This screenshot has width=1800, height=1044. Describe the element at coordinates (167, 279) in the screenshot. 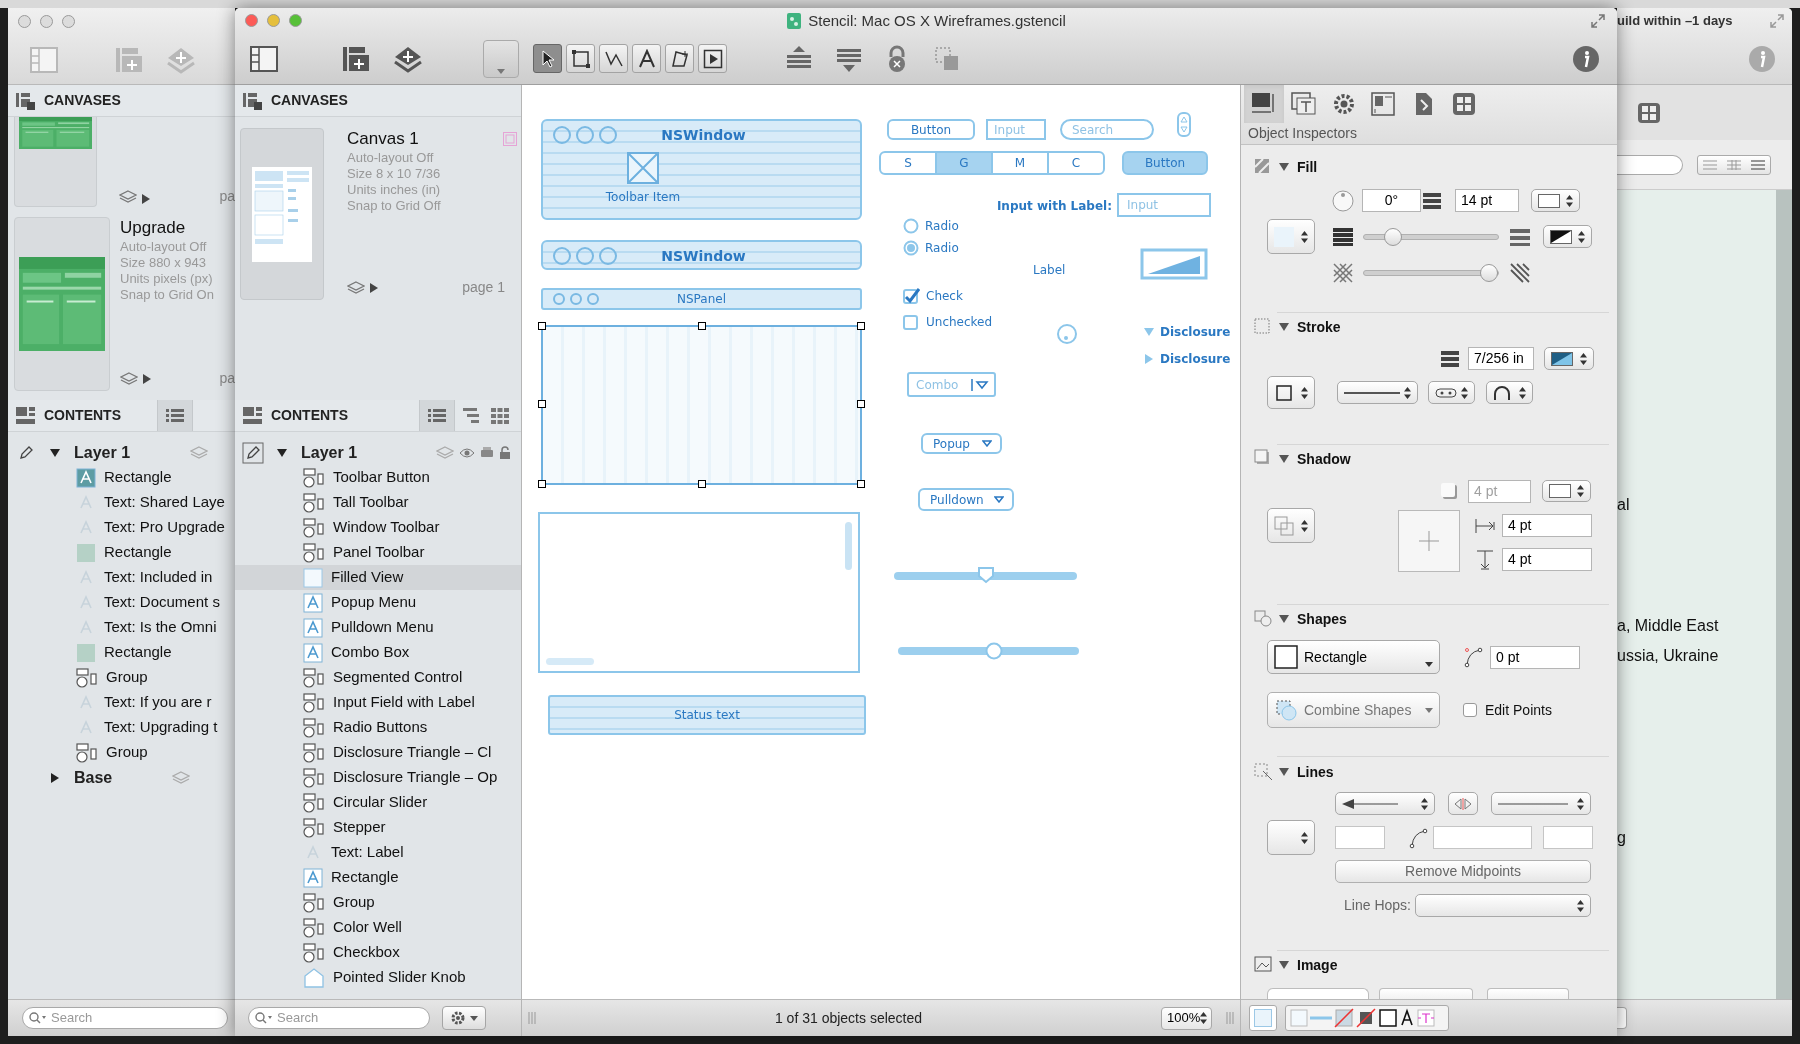

I see `canvas-detail: Units pixels (px)` at that location.